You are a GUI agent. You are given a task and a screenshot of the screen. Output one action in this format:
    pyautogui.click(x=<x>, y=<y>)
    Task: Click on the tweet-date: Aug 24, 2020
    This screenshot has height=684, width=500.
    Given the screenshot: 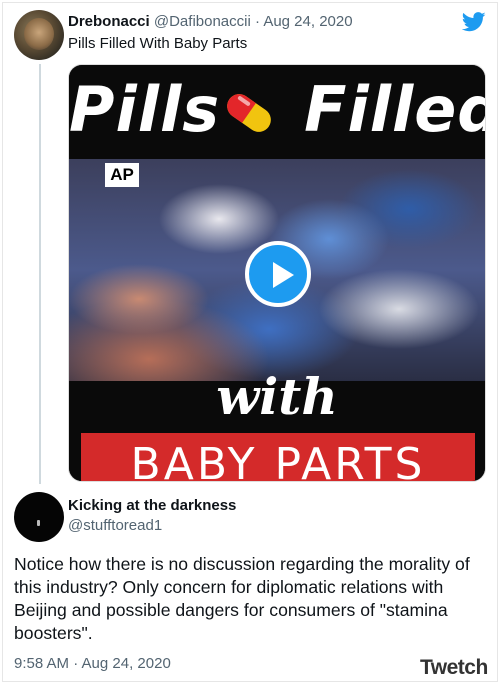 What is the action you would take?
    pyautogui.click(x=307, y=21)
    